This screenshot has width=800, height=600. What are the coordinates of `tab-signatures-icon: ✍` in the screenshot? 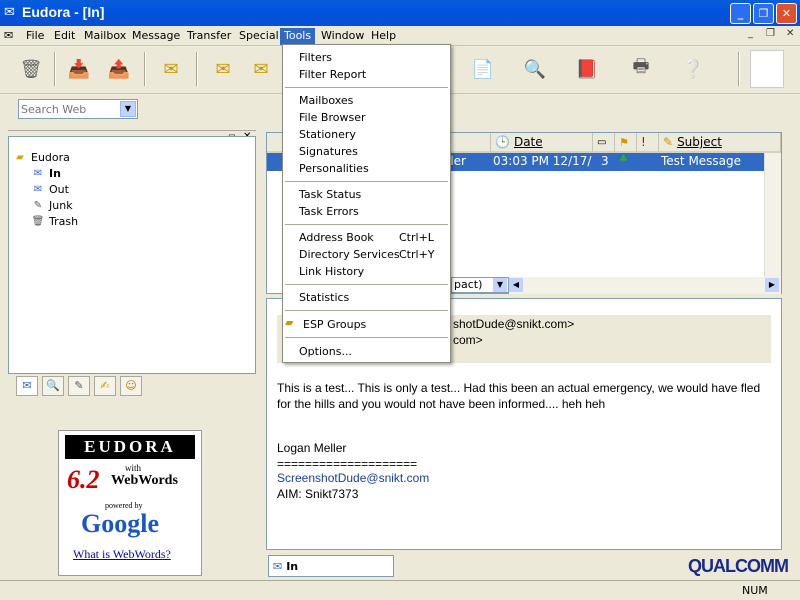 It's located at (105, 386).